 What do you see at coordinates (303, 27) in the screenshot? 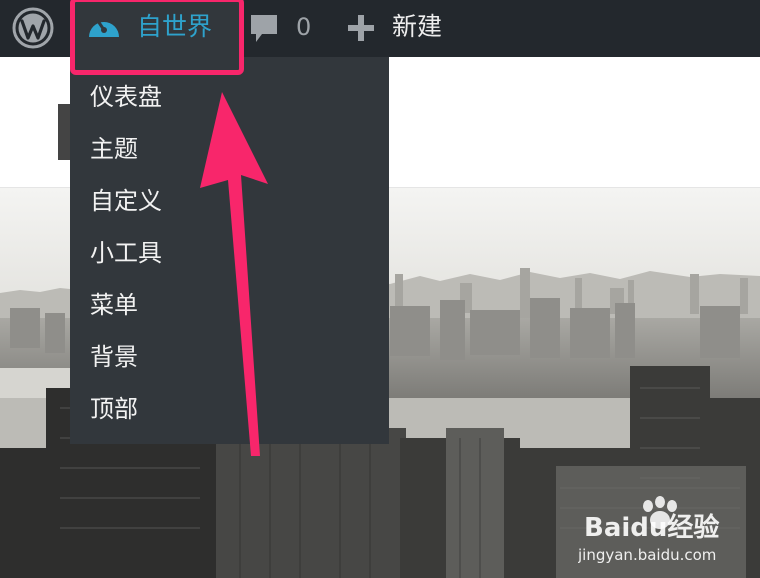
I see `comment-count: 0` at bounding box center [303, 27].